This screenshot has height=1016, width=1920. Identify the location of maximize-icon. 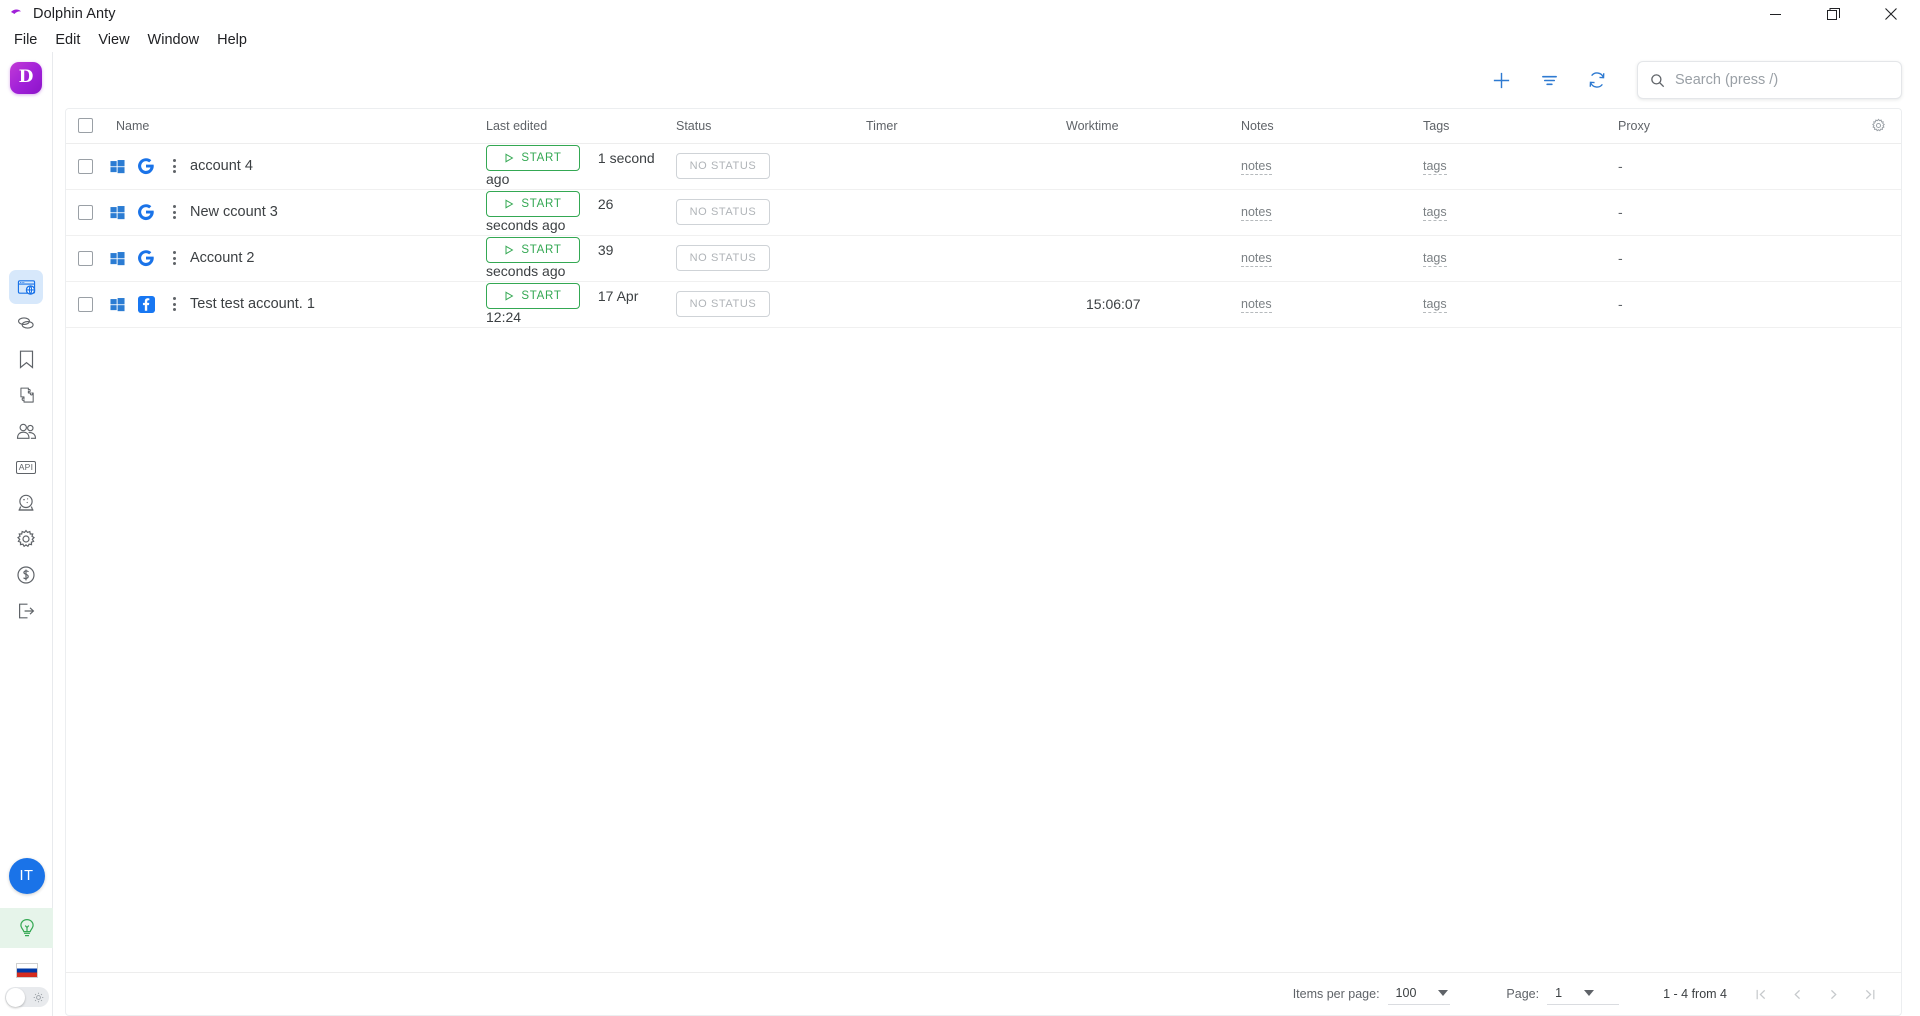
(1833, 14).